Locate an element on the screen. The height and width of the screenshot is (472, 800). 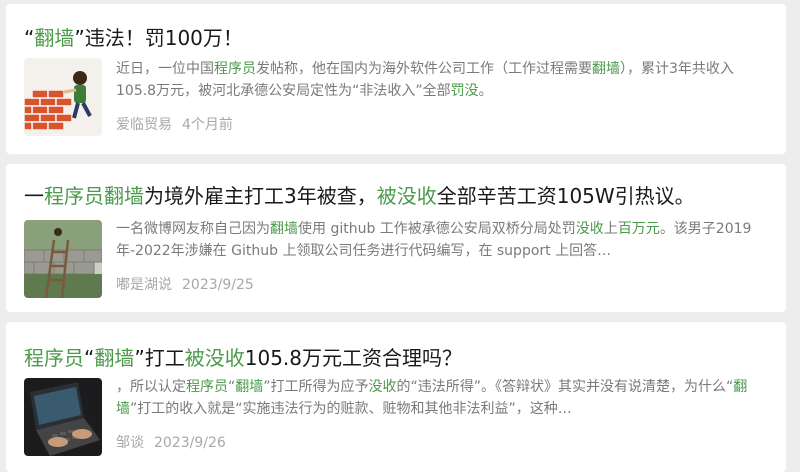
article-meta: 嘟是湖说 2023/9/25 is located at coordinates (185, 284).